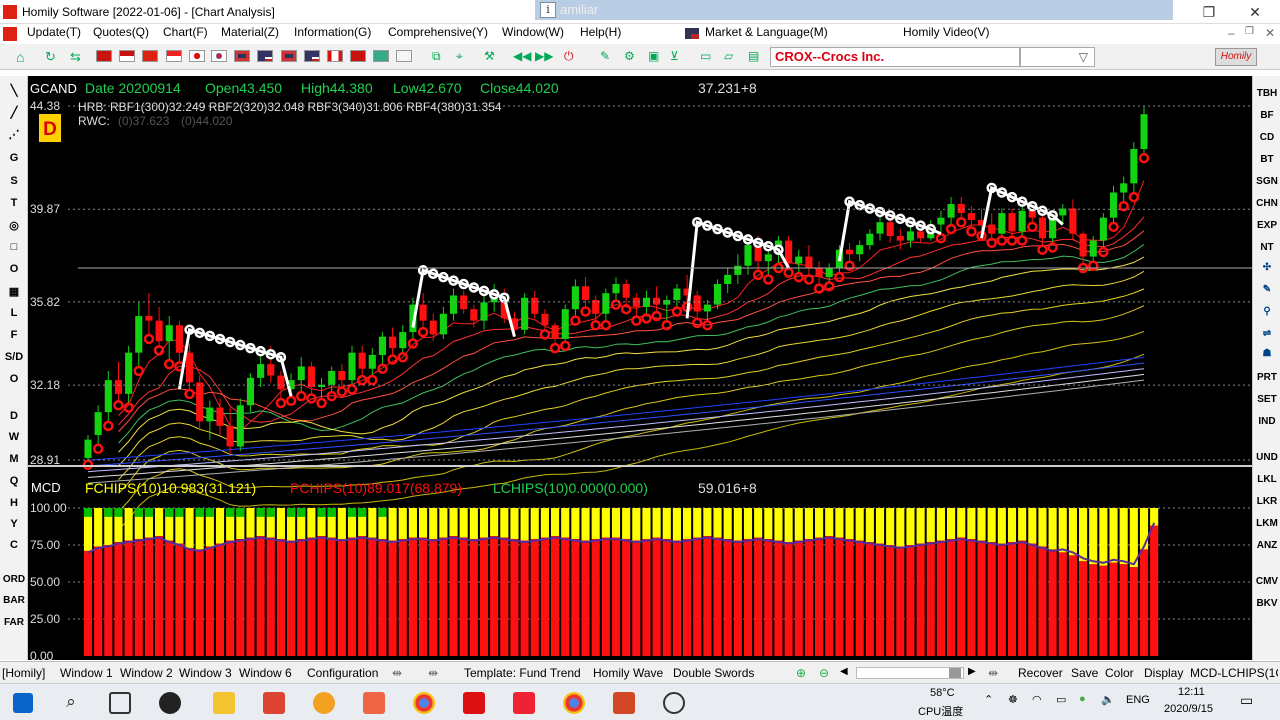  Describe the element at coordinates (14, 90) in the screenshot. I see `line-tool-icon: ╲` at that location.